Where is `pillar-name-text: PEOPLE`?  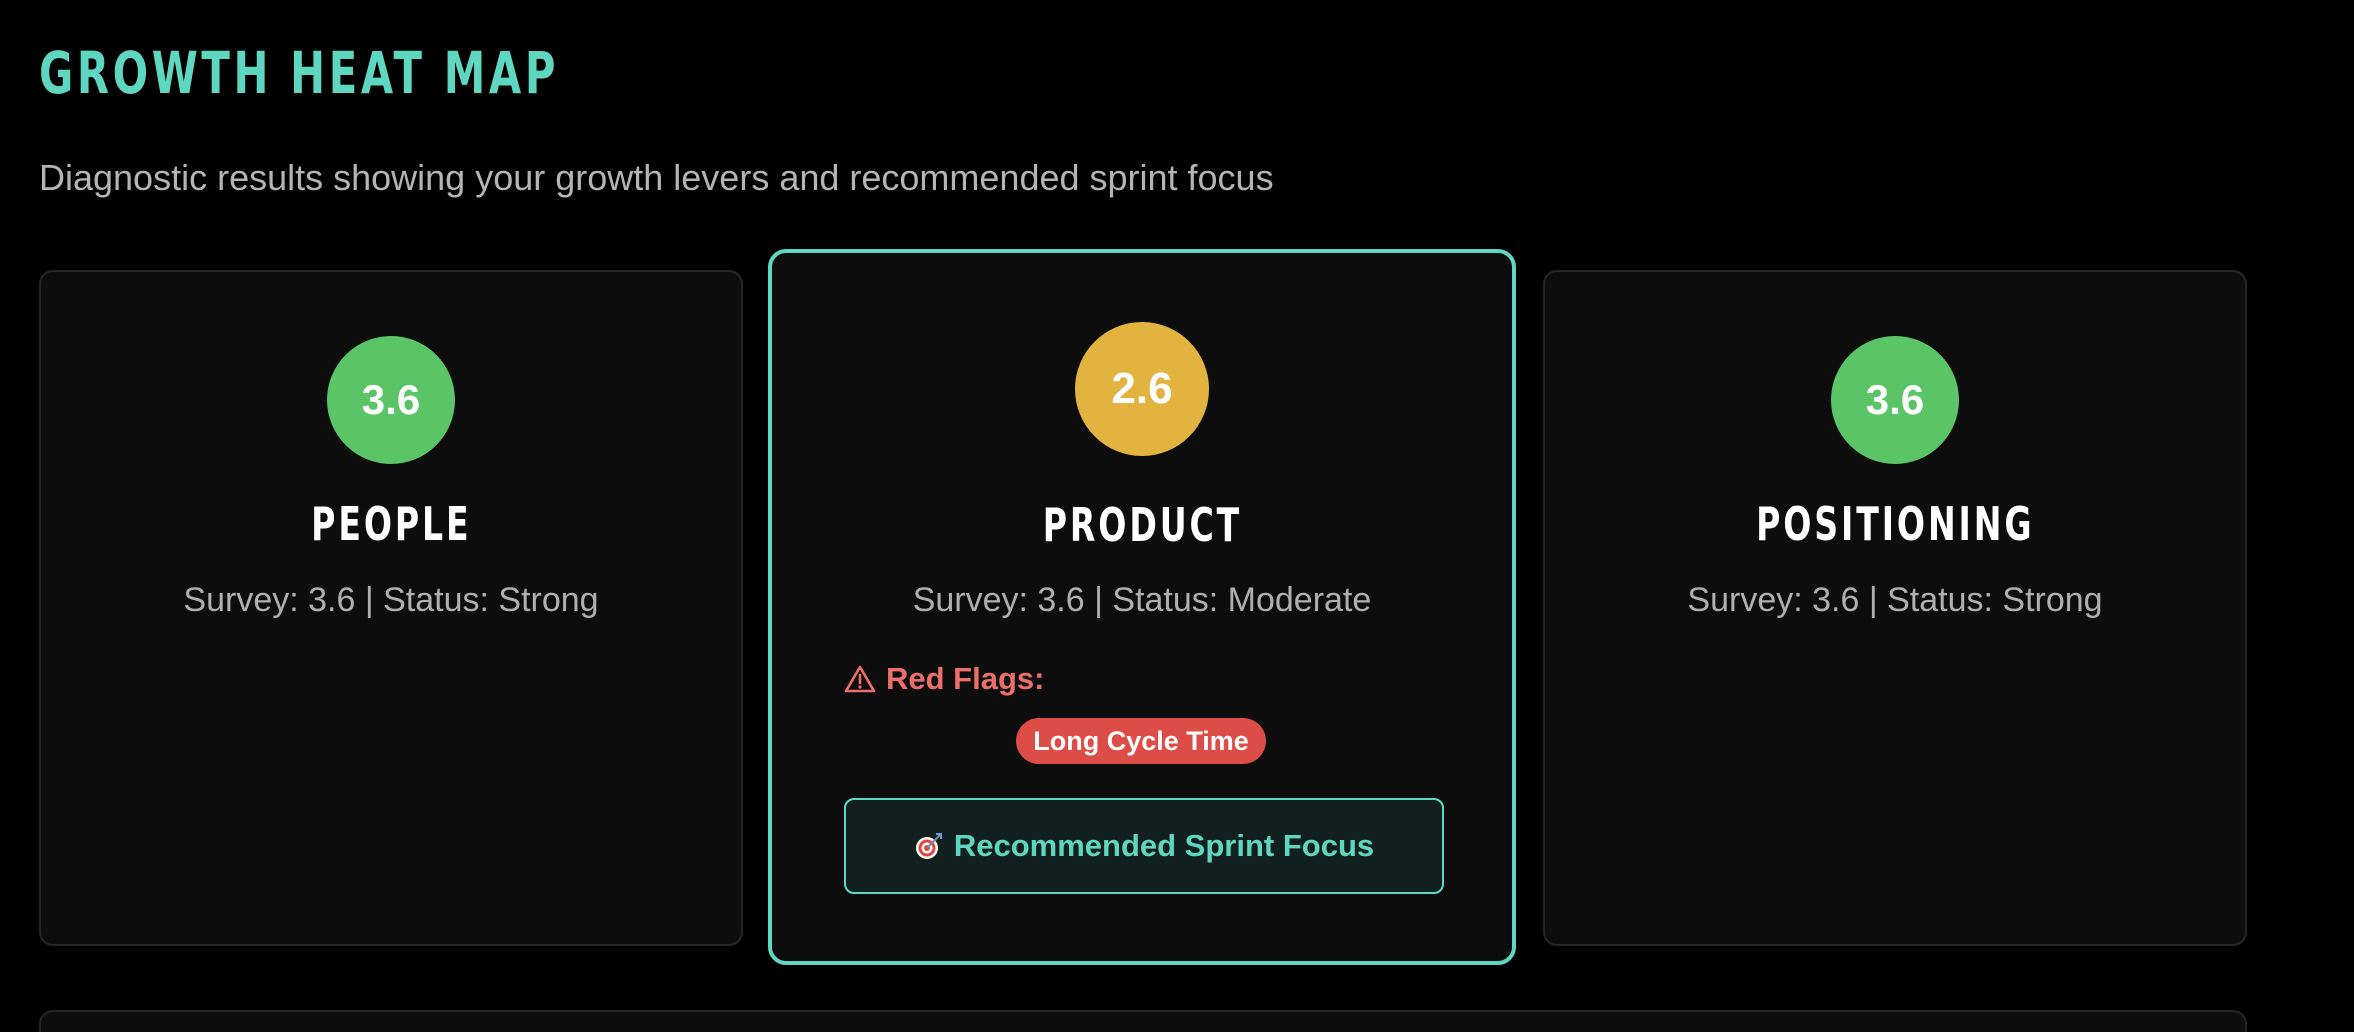 pillar-name-text: PEOPLE is located at coordinates (391, 524).